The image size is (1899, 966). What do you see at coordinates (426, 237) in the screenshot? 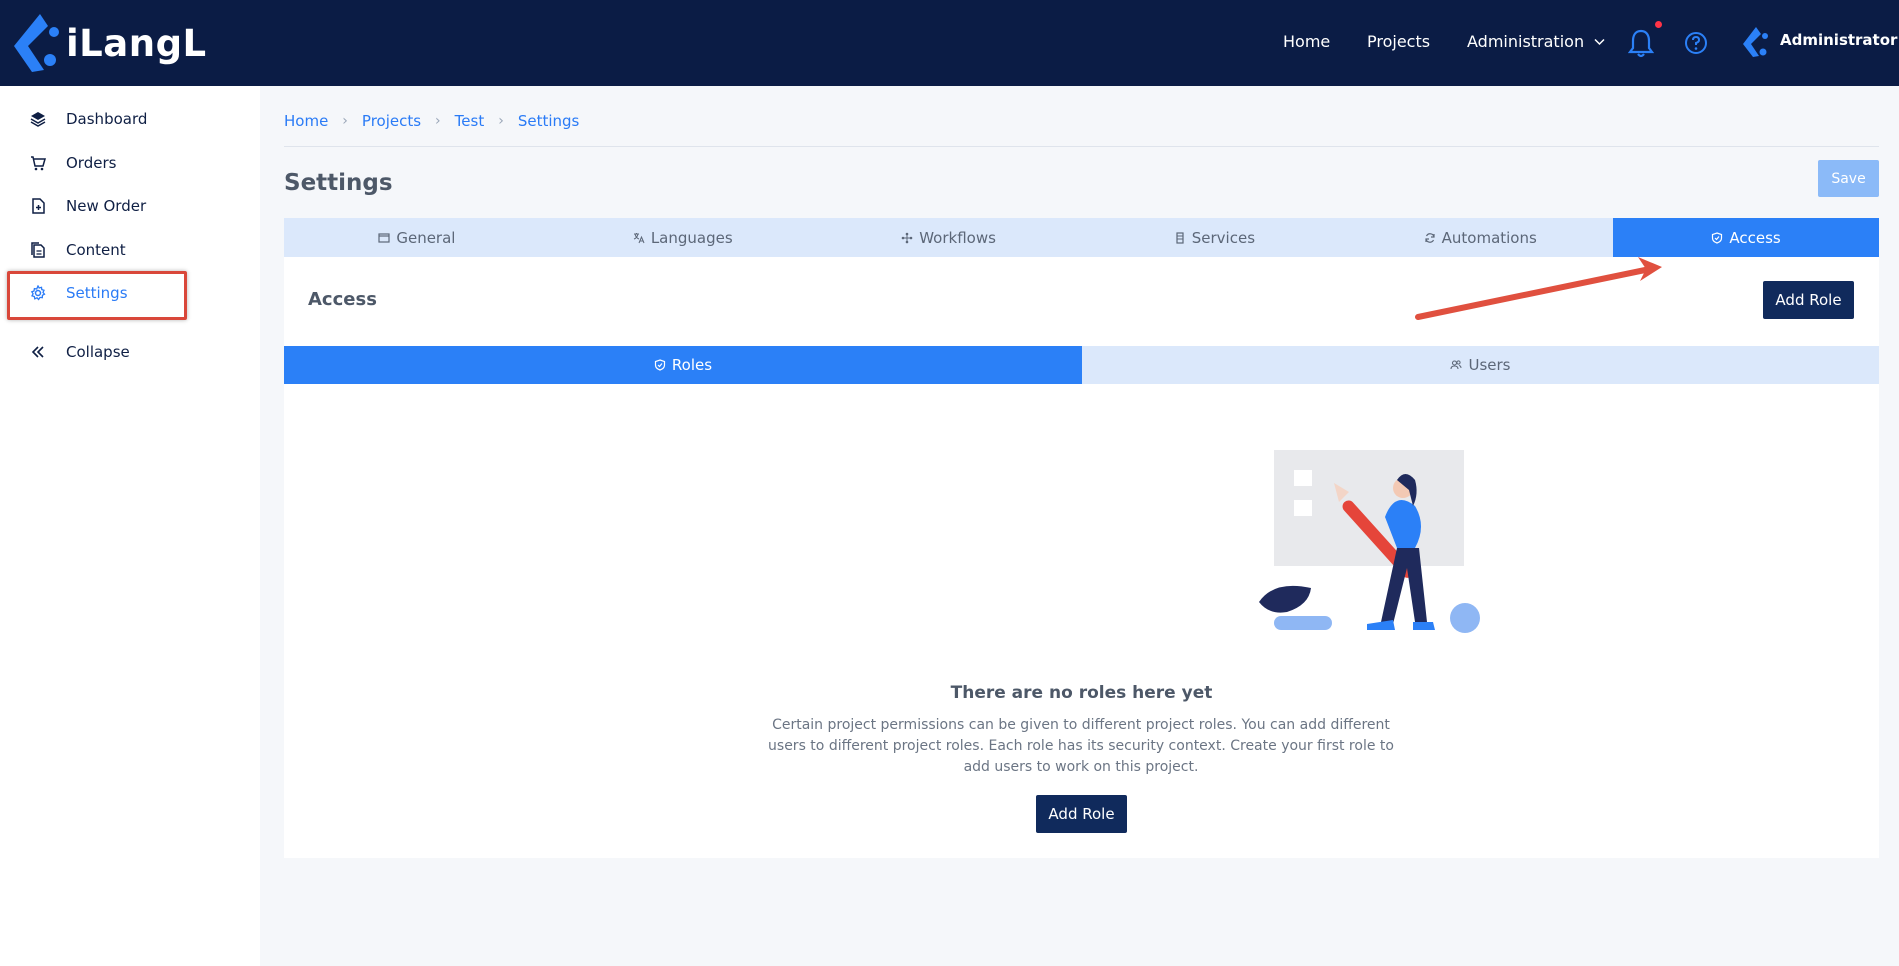
I see `tab-label: General` at bounding box center [426, 237].